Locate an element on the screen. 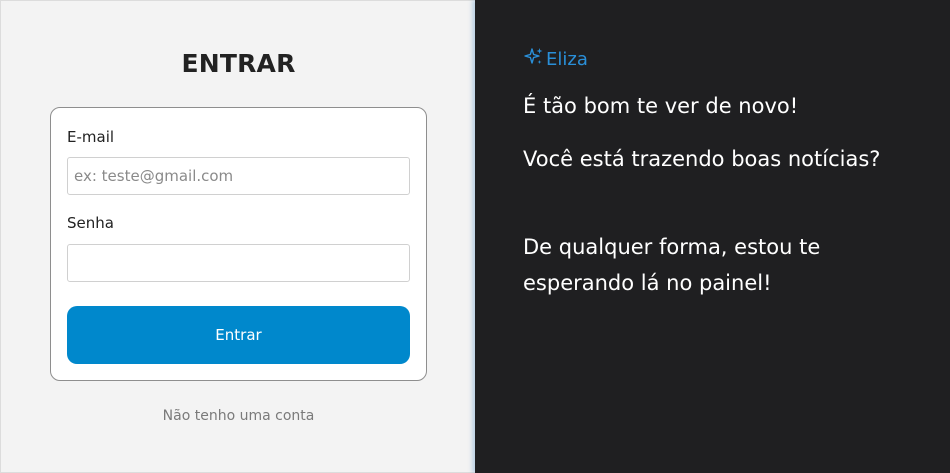 Image resolution: width=950 pixels, height=473 pixels. email-label: E-mail is located at coordinates (91, 137).